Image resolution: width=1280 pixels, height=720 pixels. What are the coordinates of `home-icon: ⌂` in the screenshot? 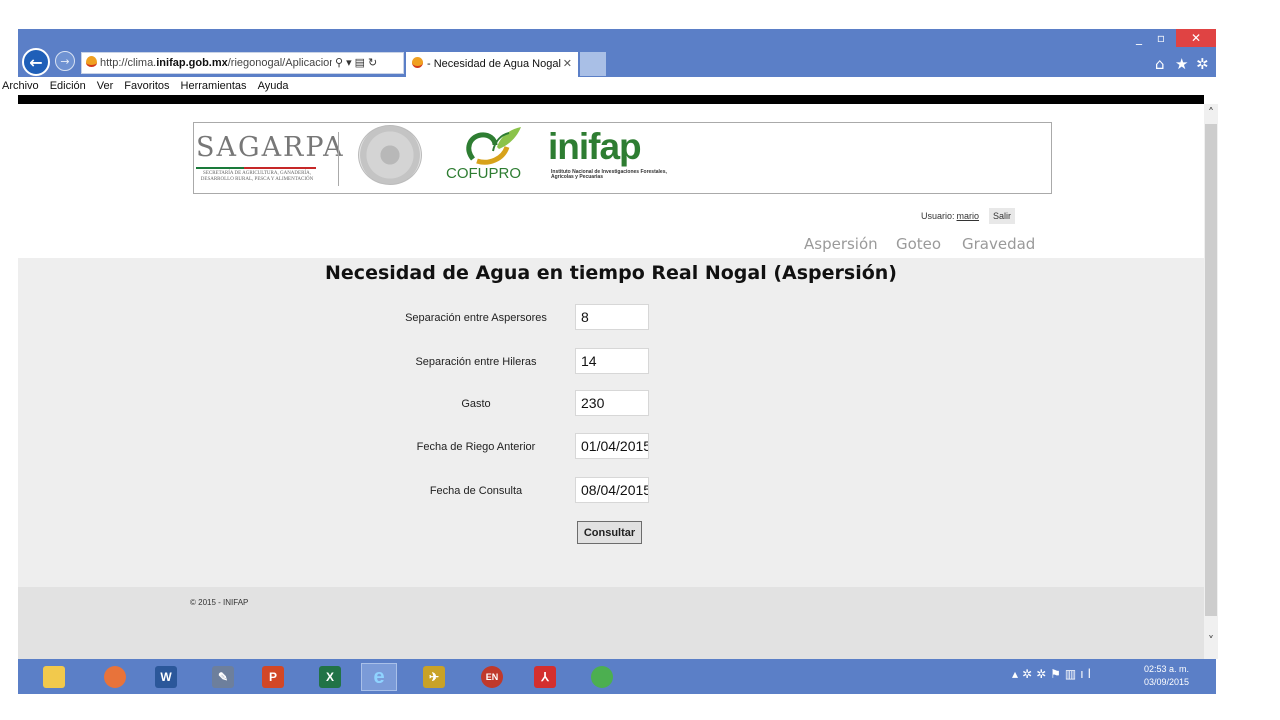 It's located at (1160, 64).